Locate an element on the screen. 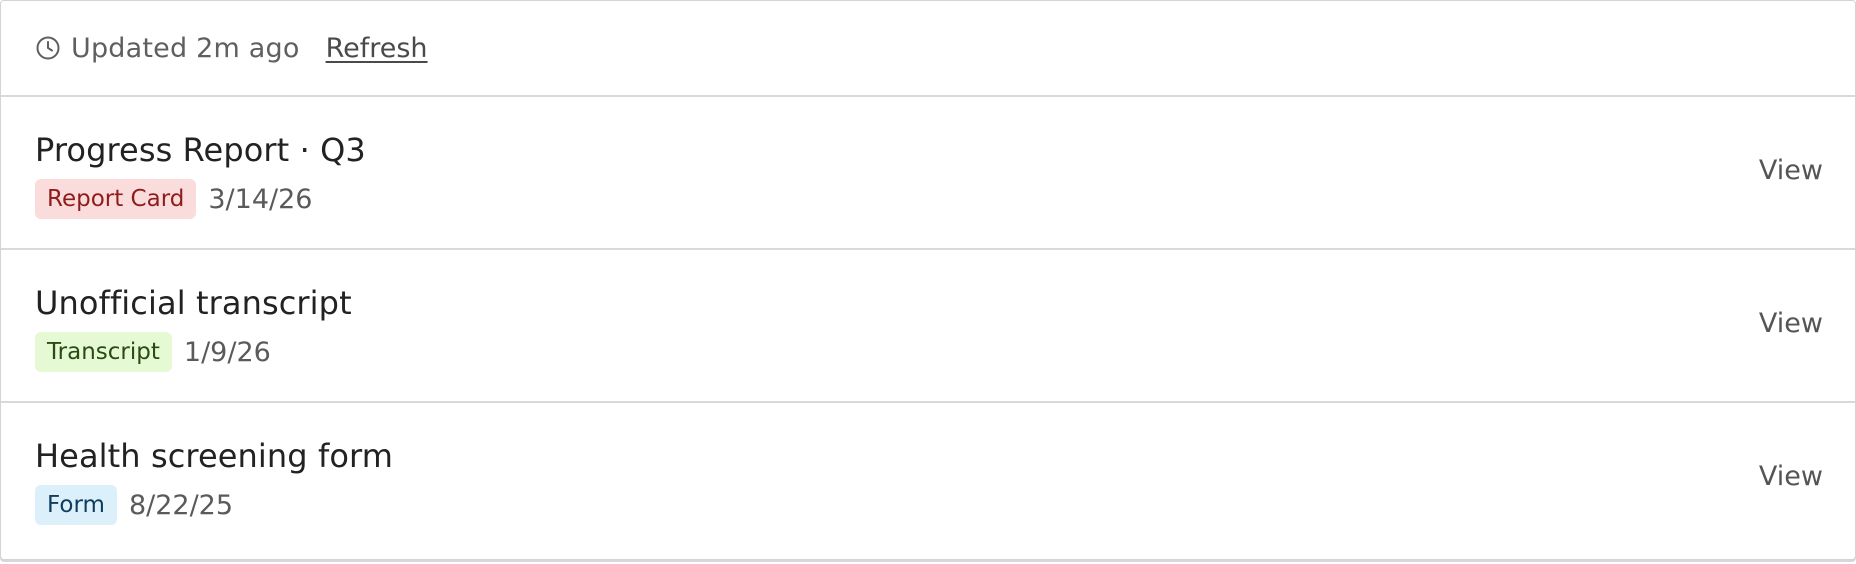 The image size is (1856, 564). refresh-link: Refresh is located at coordinates (377, 48).